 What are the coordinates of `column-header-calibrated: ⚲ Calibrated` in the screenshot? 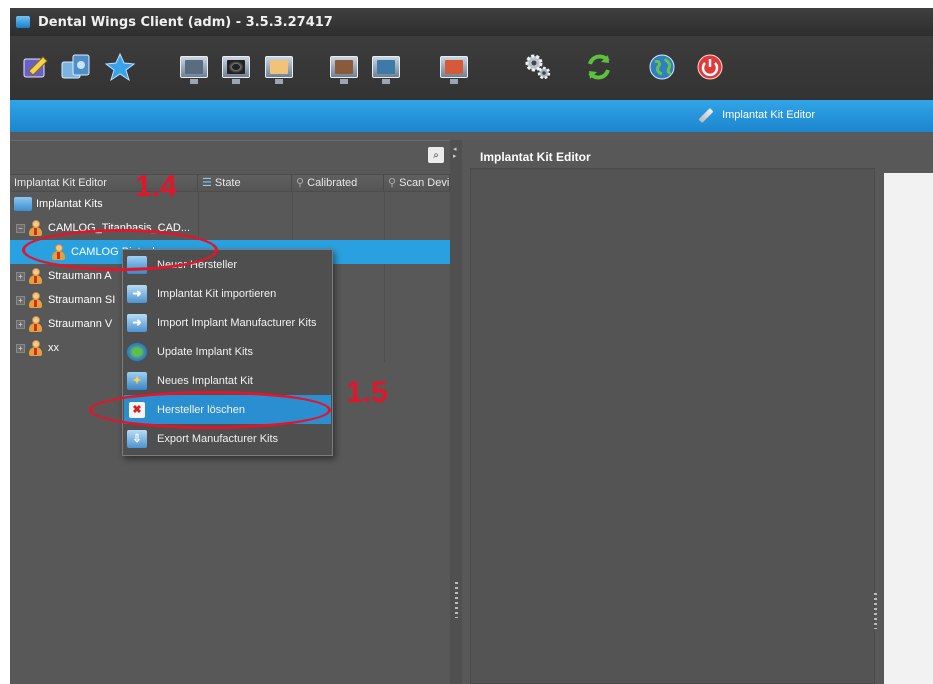 It's located at (338, 183).